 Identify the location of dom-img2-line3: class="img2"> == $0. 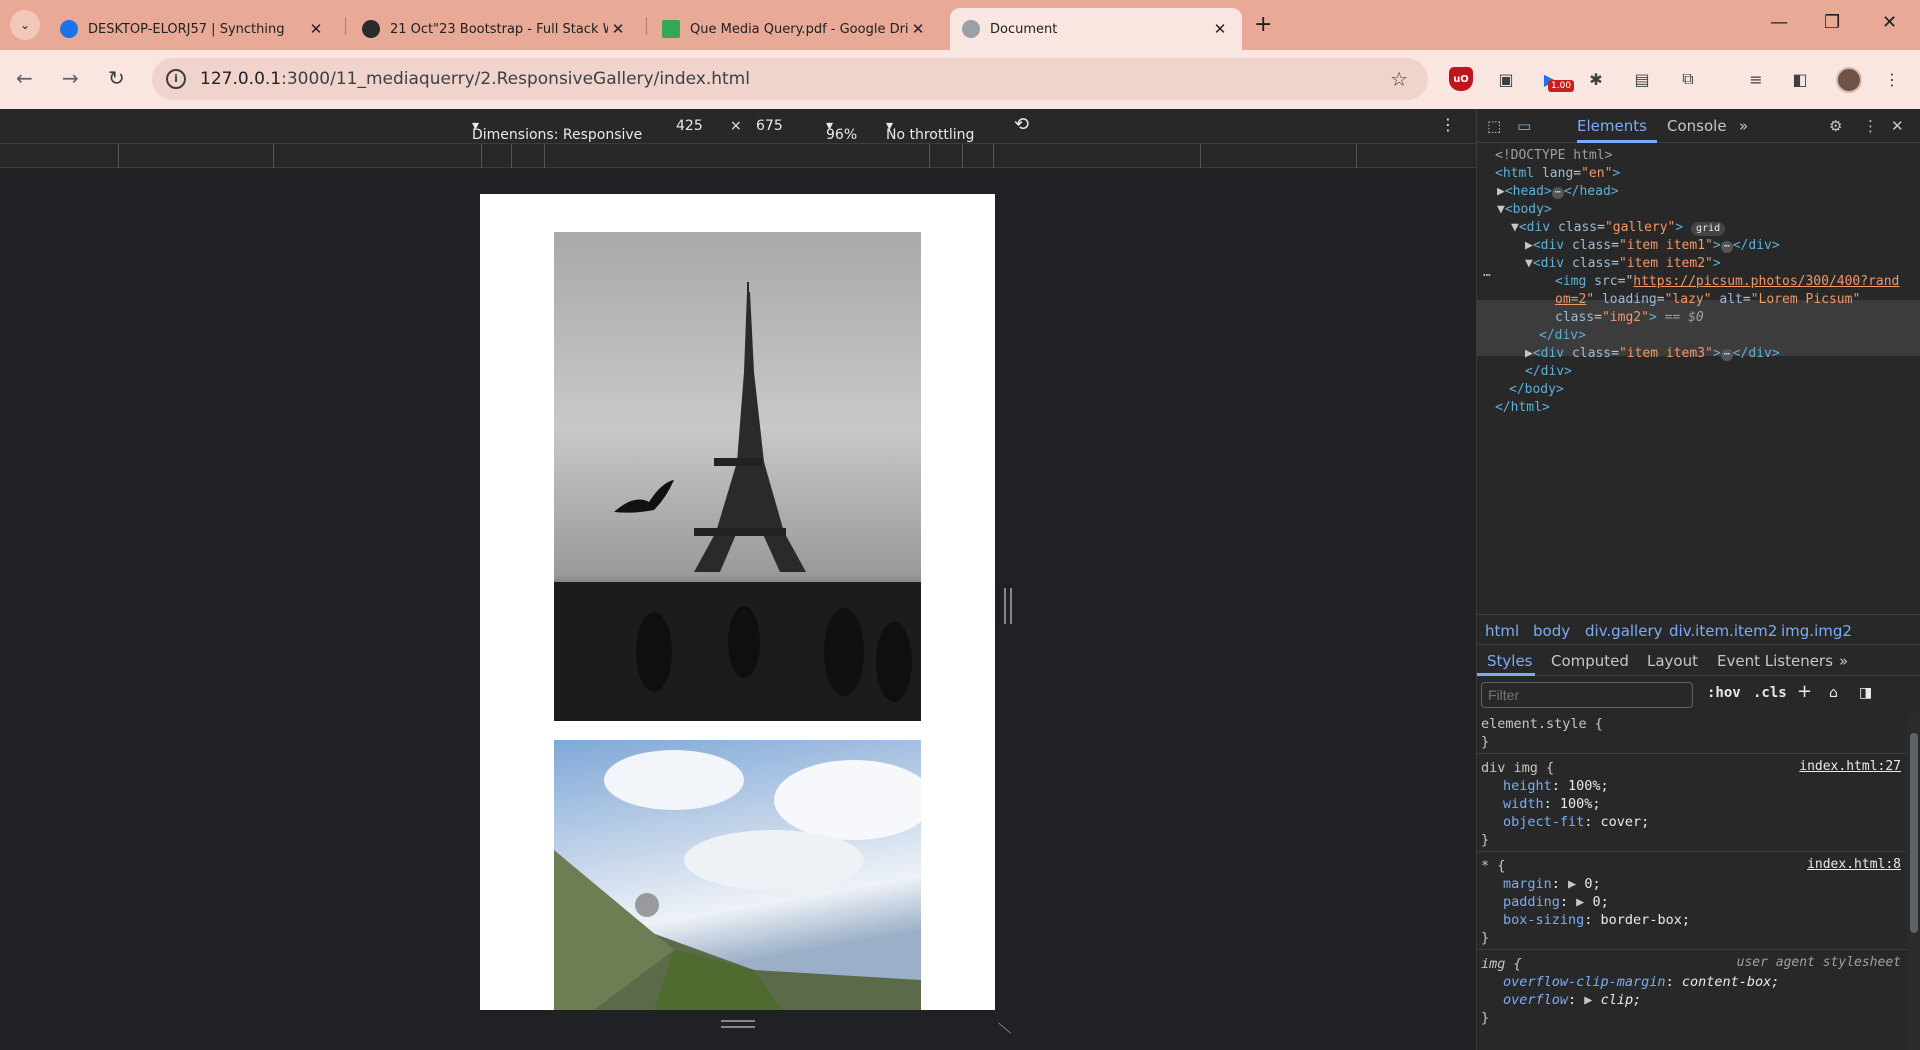
(1629, 318).